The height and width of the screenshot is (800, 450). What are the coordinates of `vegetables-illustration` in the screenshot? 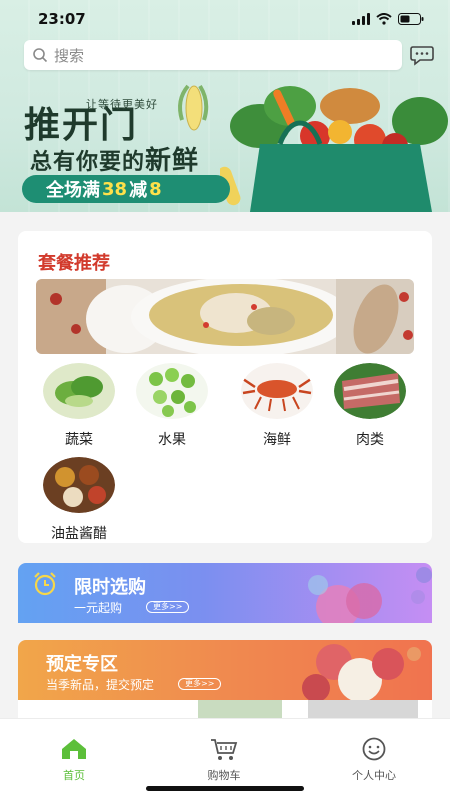 It's located at (334, 149).